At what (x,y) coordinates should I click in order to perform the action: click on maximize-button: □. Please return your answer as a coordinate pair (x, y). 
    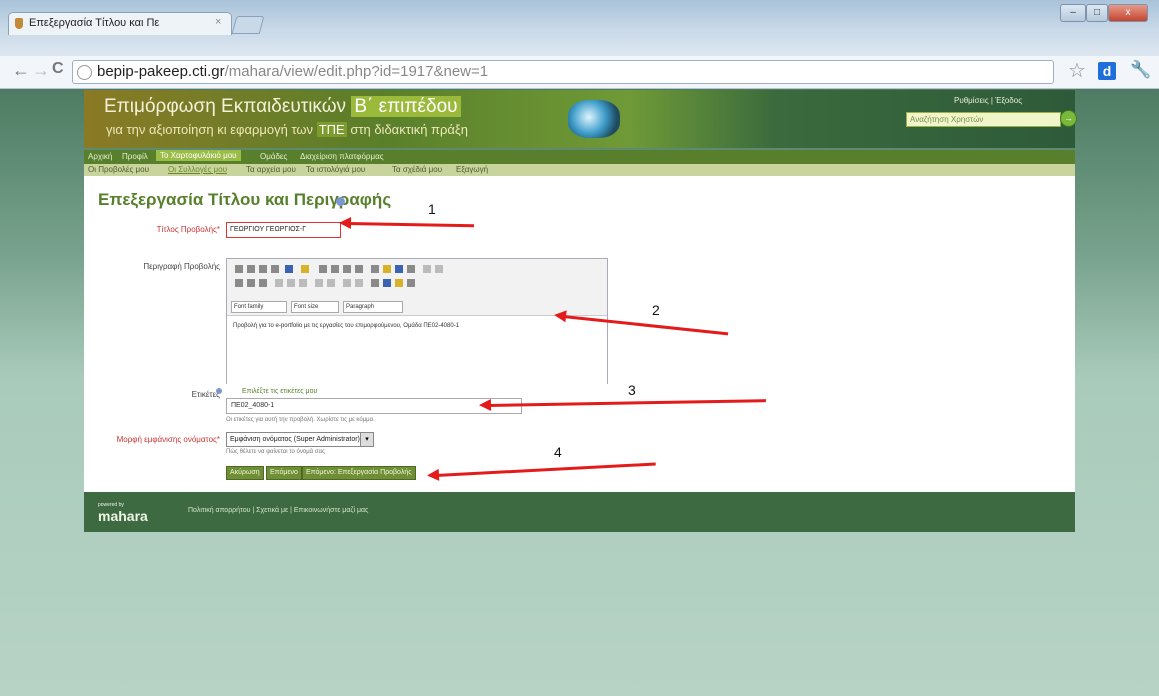
    Looking at the image, I should click on (1097, 13).